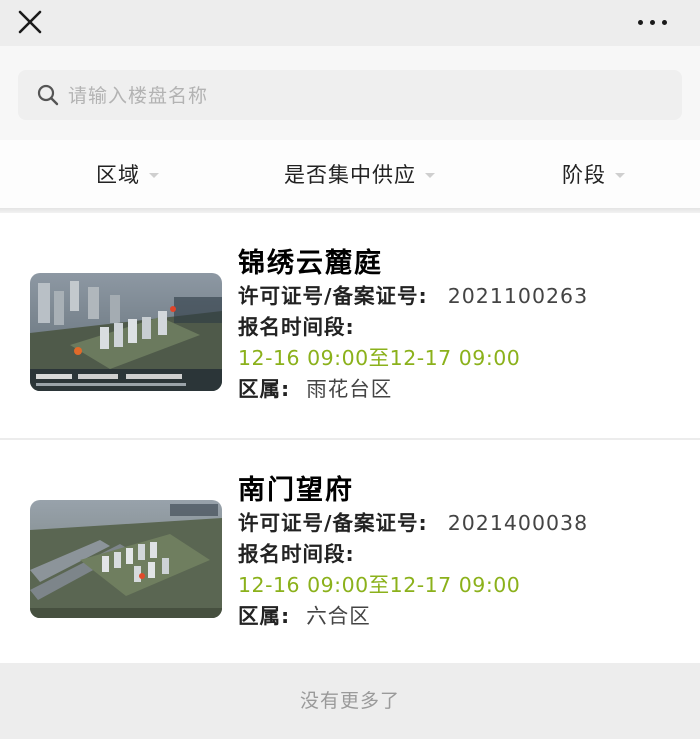 The image size is (700, 739). I want to click on search-area, so click(350, 93).